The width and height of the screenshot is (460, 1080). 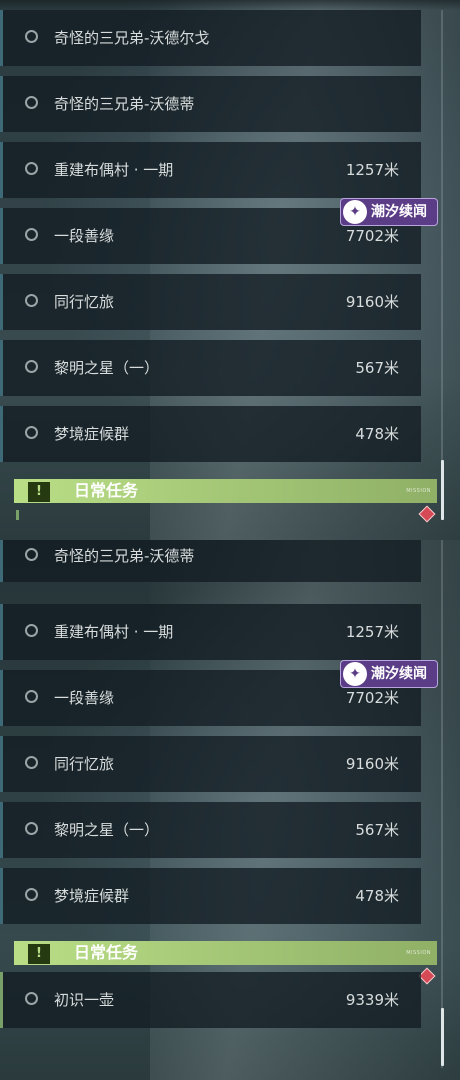 I want to click on quest-distance: 9339米, so click(x=372, y=1000).